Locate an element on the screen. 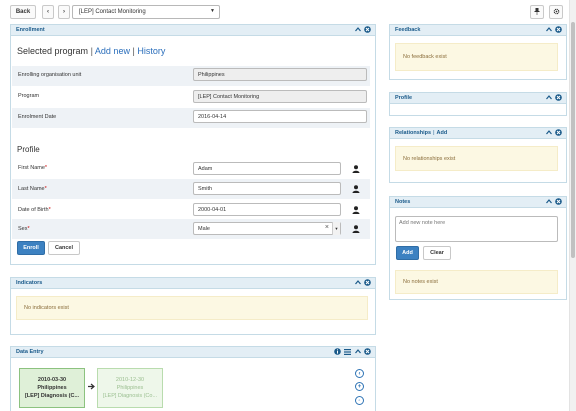 Image resolution: width=576 pixels, height=411 pixels. previous-button: ‹ is located at coordinates (48, 12).